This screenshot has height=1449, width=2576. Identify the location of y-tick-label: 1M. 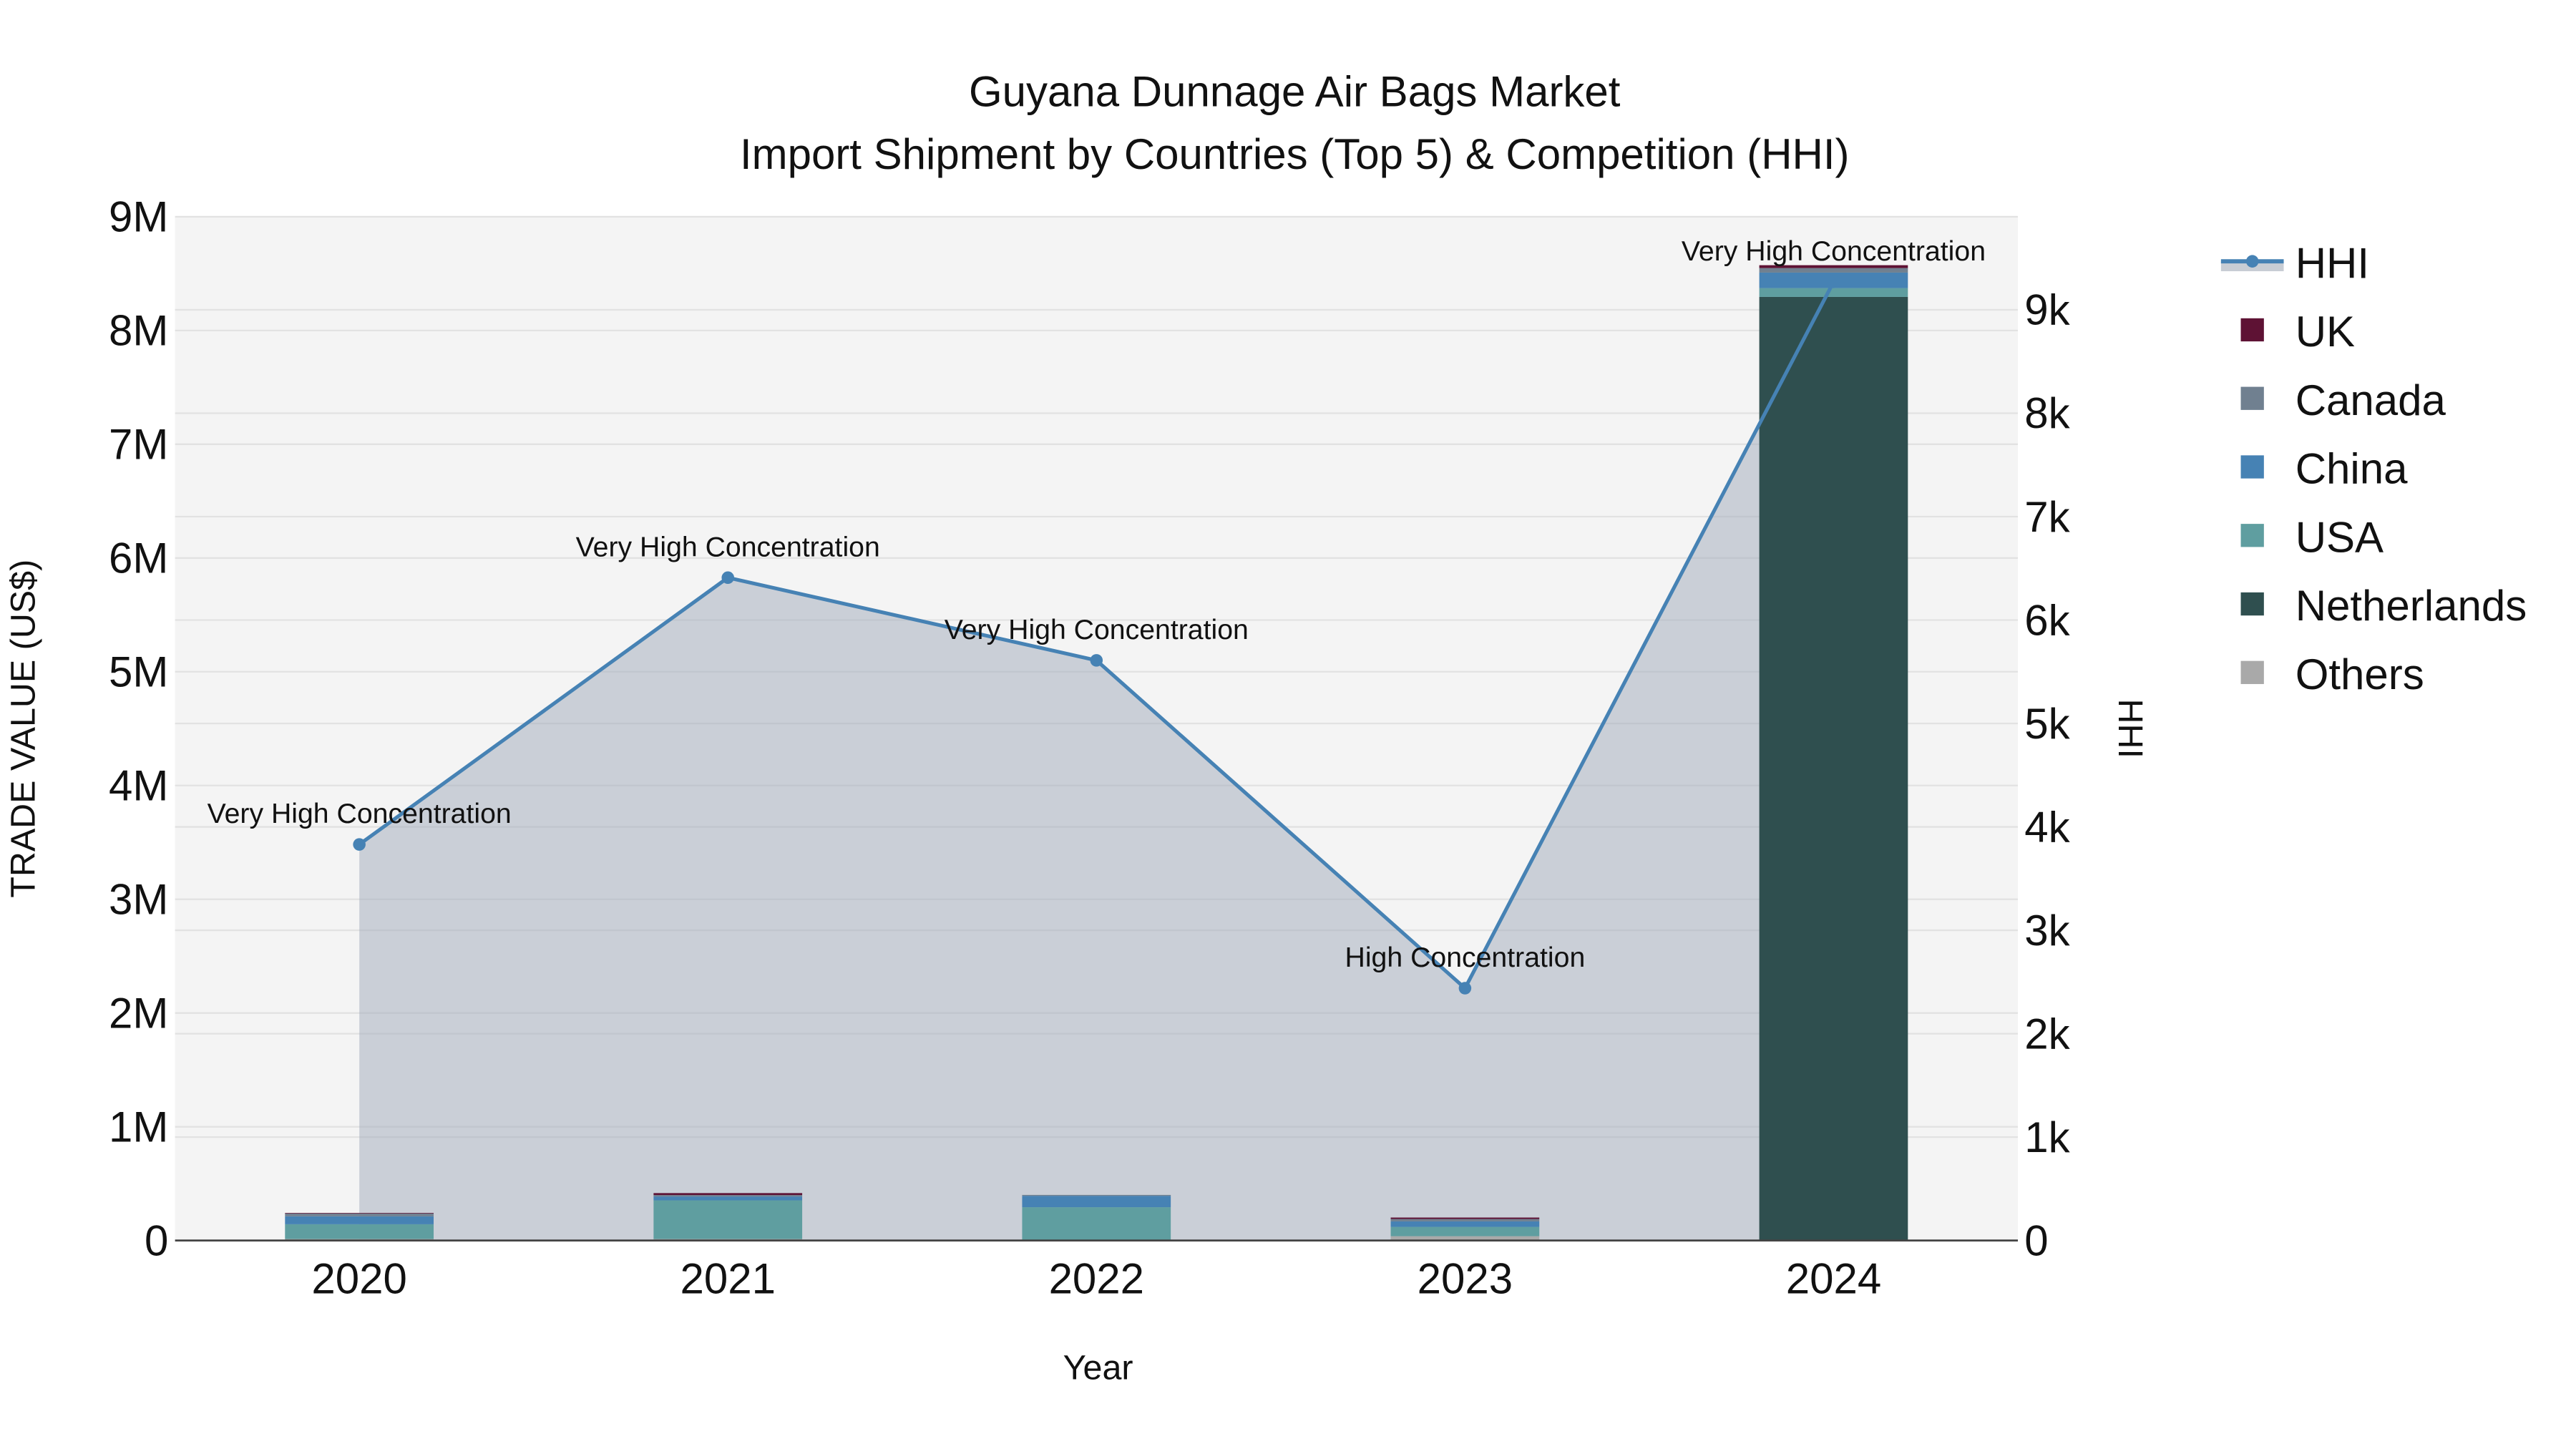
(138, 1127).